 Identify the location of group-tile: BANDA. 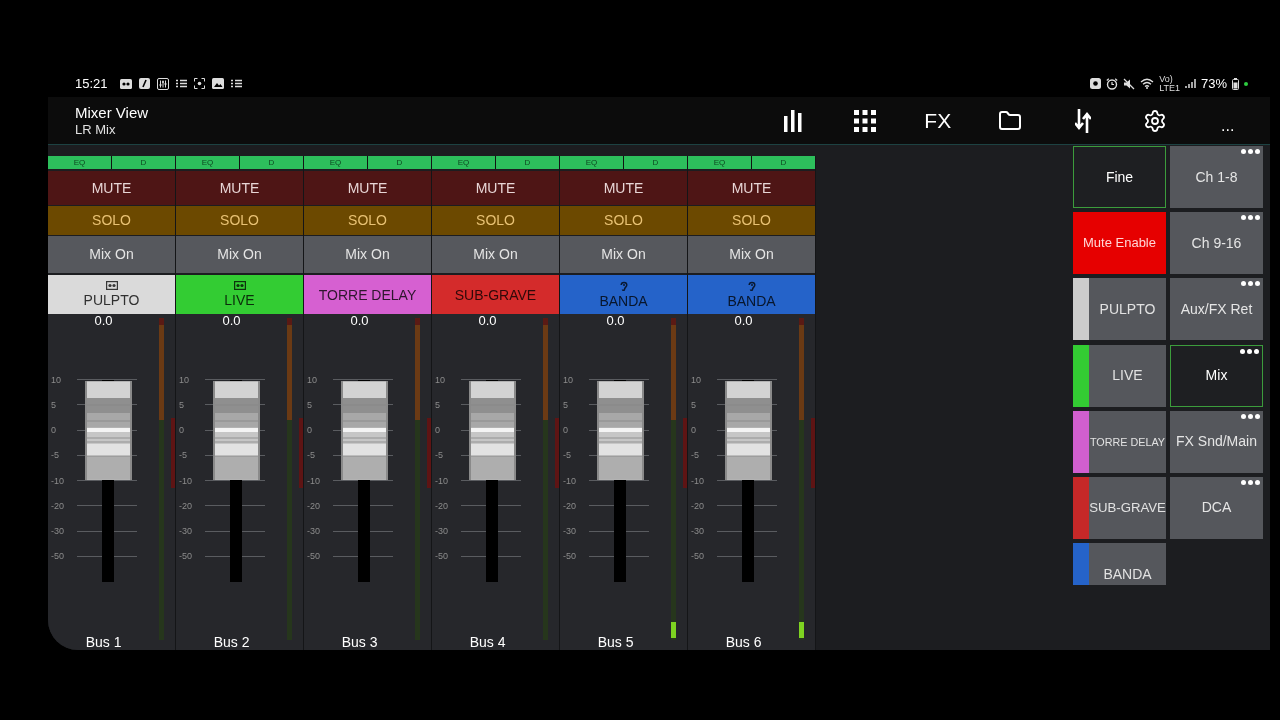
(1119, 564).